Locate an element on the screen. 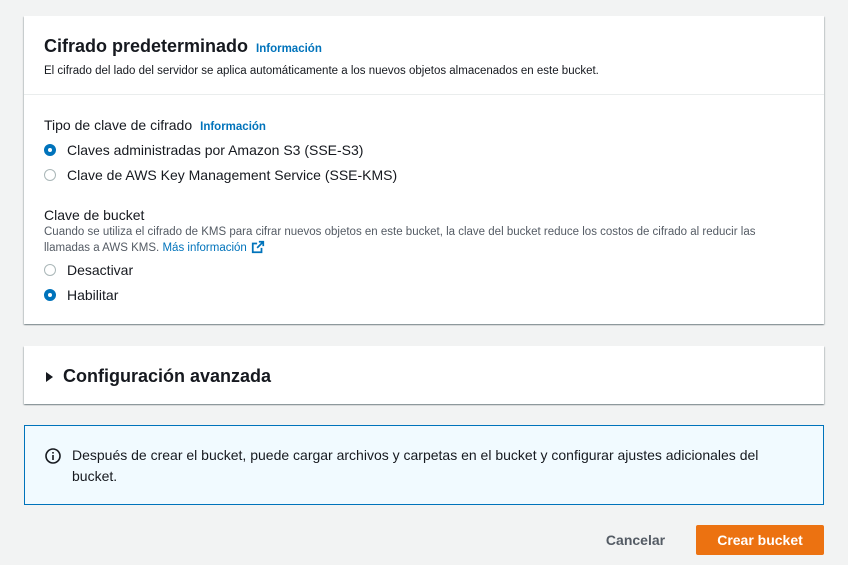 The height and width of the screenshot is (565, 848). info-icon is located at coordinates (53, 456).